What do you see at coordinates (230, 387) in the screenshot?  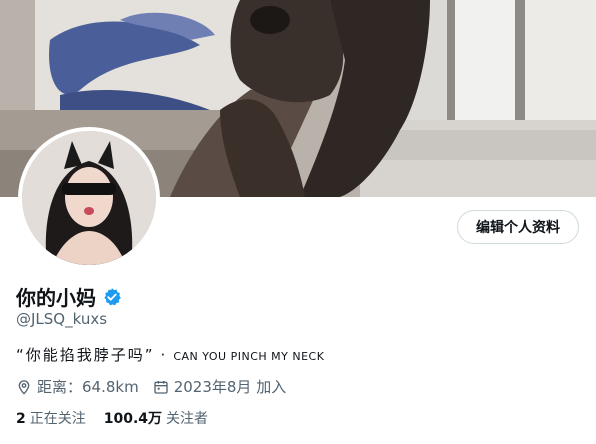 I see `joined-text: 2023年8月 加入` at bounding box center [230, 387].